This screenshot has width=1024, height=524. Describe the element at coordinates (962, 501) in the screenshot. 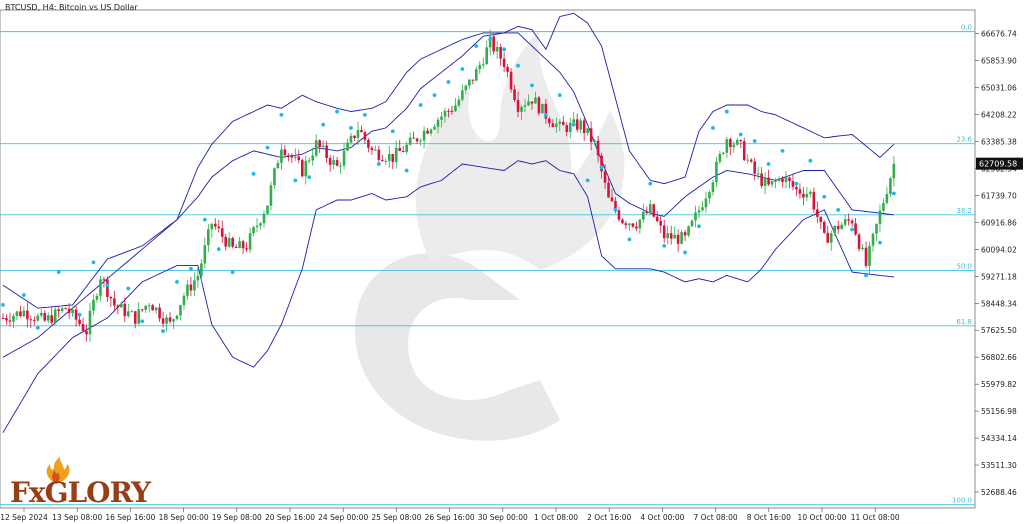

I see `fib-level-label: 100.0` at that location.